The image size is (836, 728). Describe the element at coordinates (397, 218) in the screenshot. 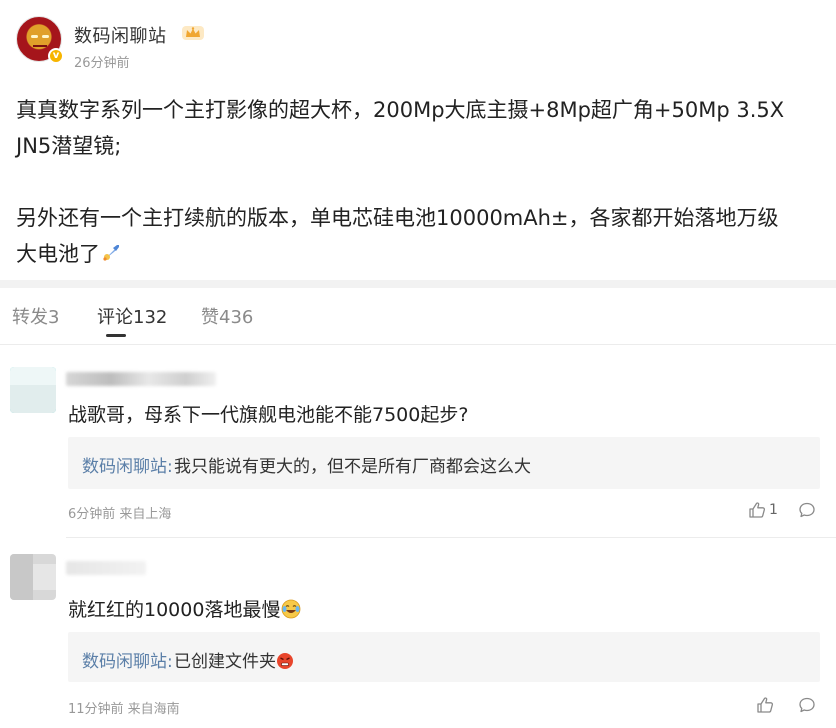

I see `post-line: 另外还有一个主打续航的版本，单电芯硅电池10000mAh±，各家都开始落地万级` at that location.